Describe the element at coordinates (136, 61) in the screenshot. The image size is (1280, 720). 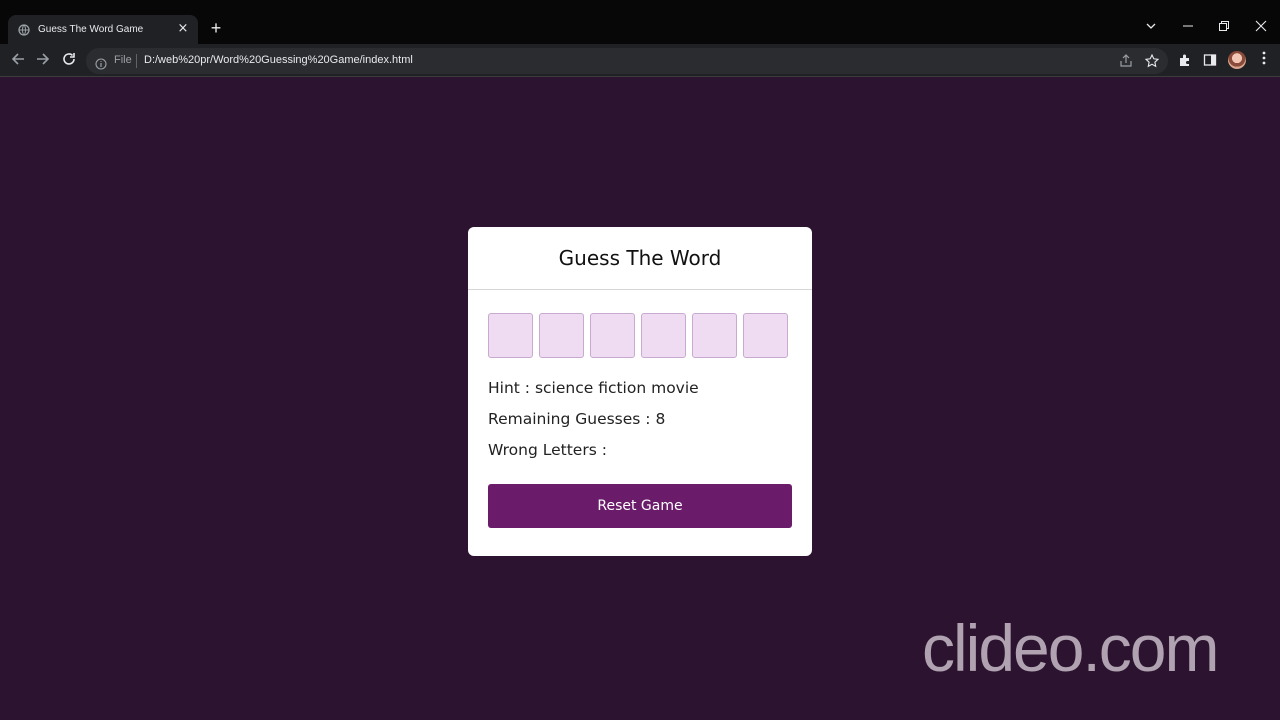
I see `divider` at that location.